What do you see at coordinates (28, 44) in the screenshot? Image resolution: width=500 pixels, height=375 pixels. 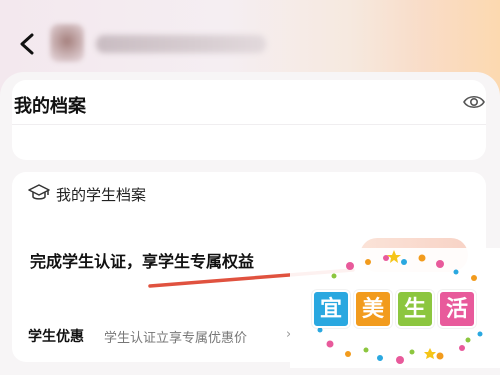 I see `back-arrow-icon` at bounding box center [28, 44].